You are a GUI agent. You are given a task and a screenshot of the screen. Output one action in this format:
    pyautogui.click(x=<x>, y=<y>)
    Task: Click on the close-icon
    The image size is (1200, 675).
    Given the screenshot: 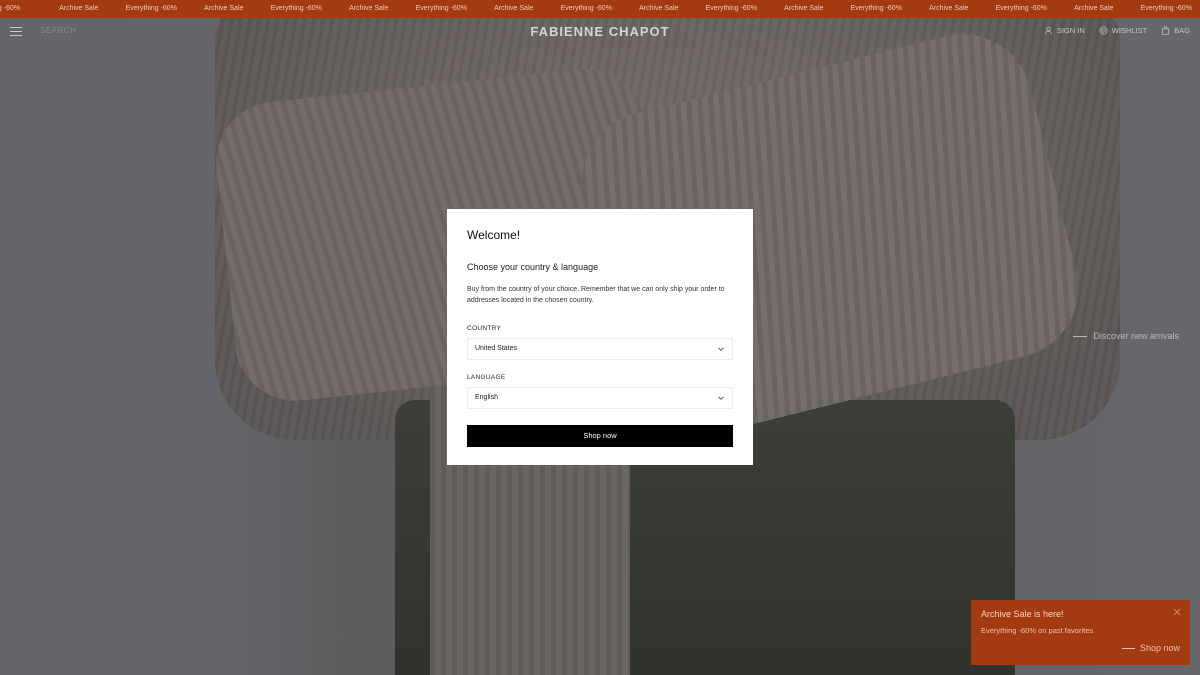 What is the action you would take?
    pyautogui.click(x=1177, y=612)
    